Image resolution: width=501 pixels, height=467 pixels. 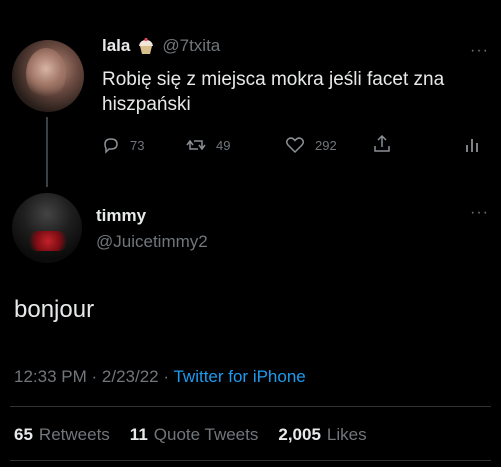 What do you see at coordinates (50, 376) in the screenshot?
I see `tweet-time: 12:33 PM` at bounding box center [50, 376].